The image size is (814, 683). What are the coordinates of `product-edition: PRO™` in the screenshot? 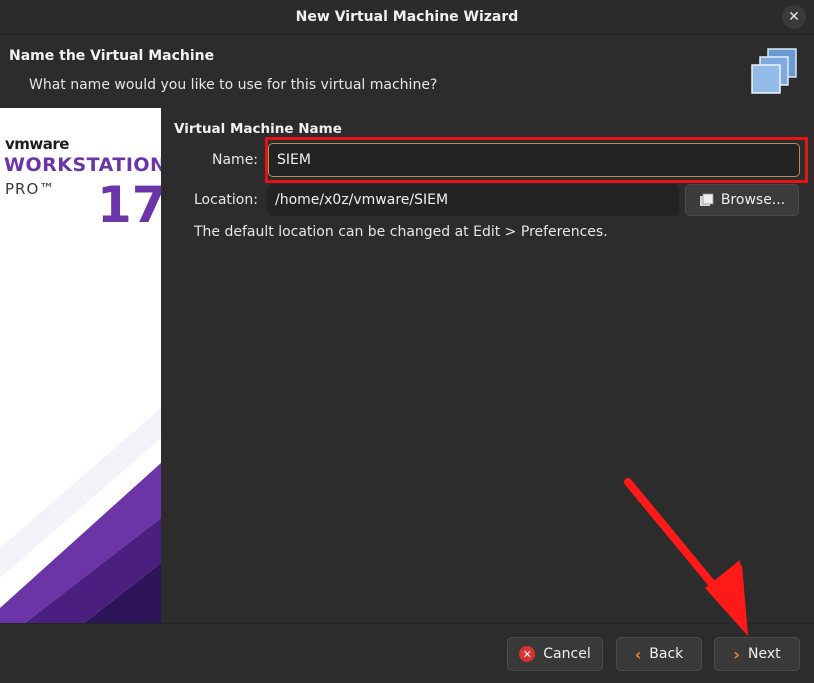 It's located at (30, 189).